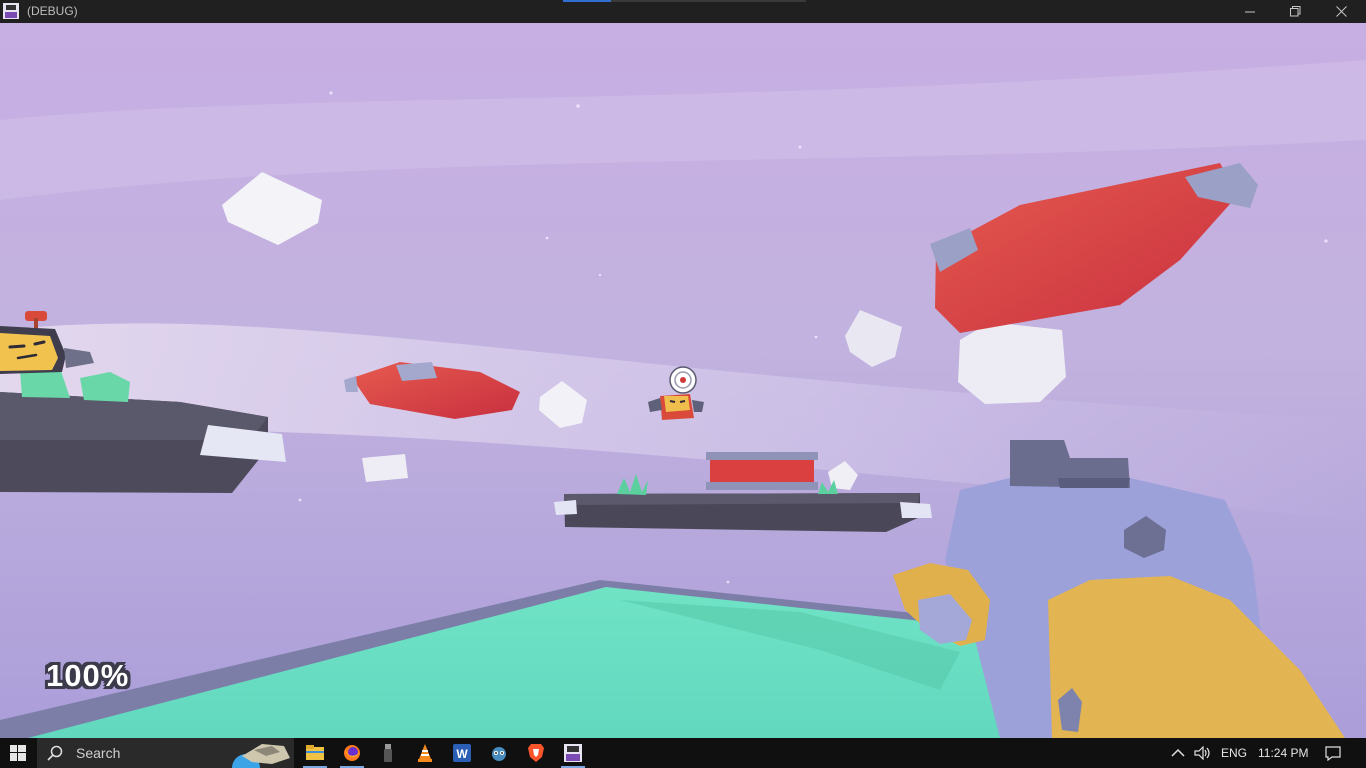 This screenshot has height=768, width=1366. Describe the element at coordinates (98, 753) in the screenshot. I see `search-placeholder: Search` at that location.